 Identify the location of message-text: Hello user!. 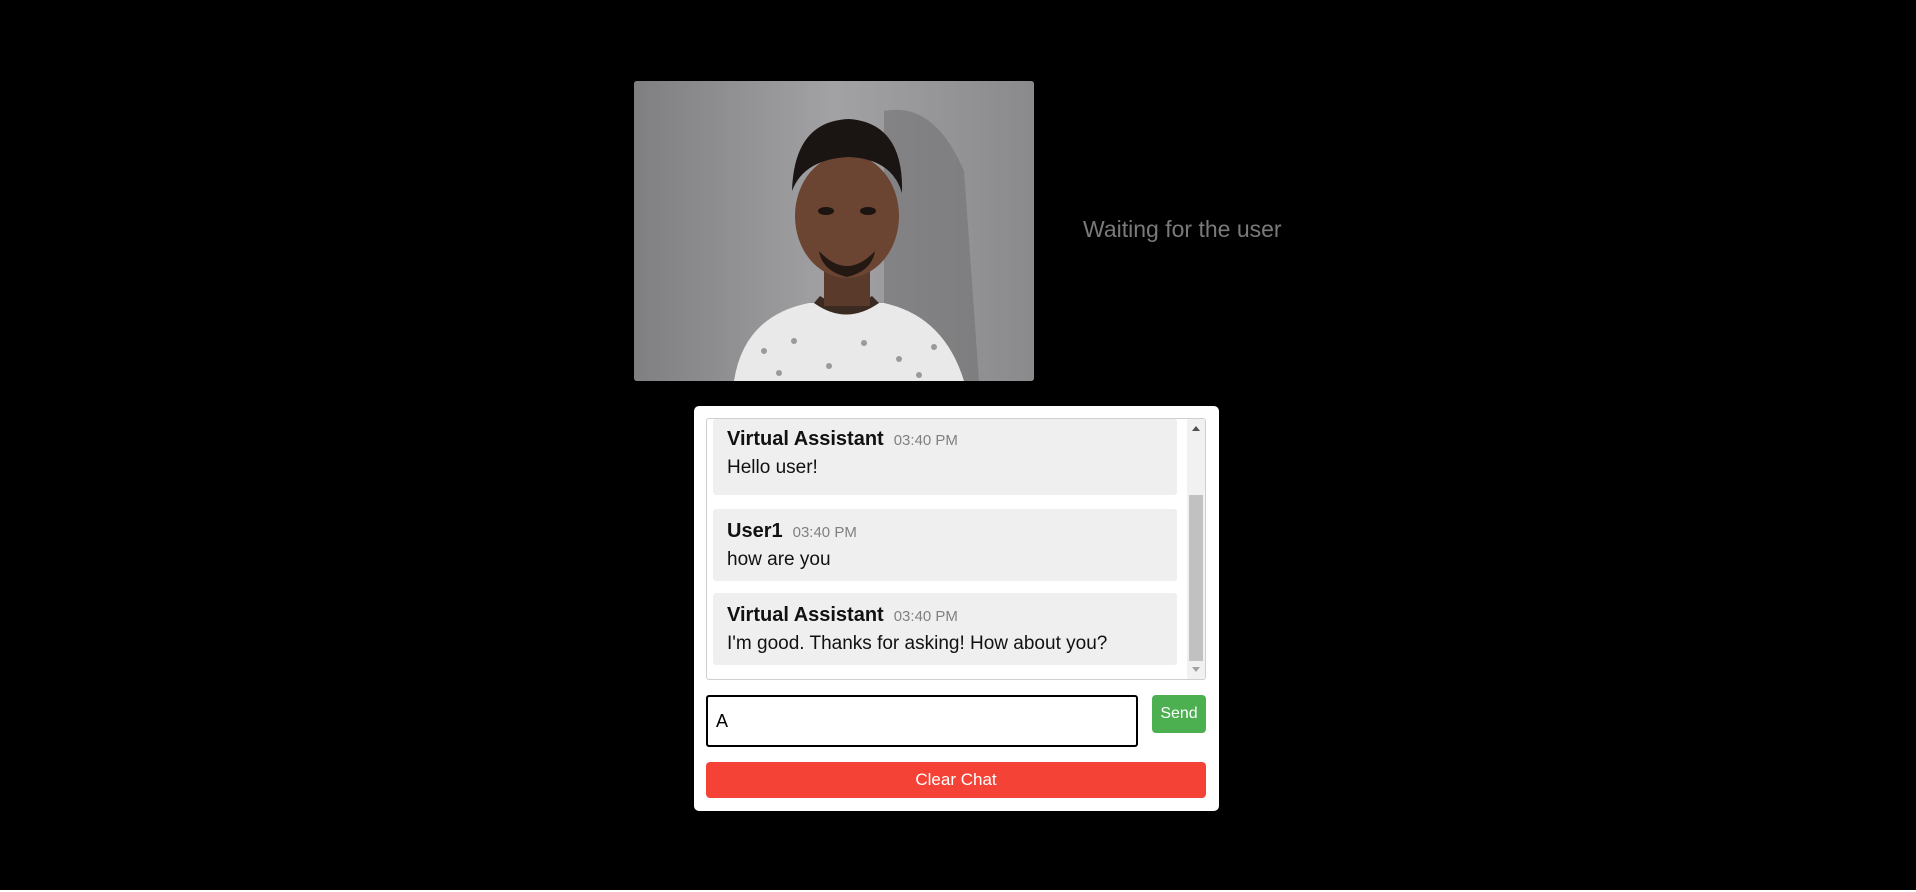
(772, 467).